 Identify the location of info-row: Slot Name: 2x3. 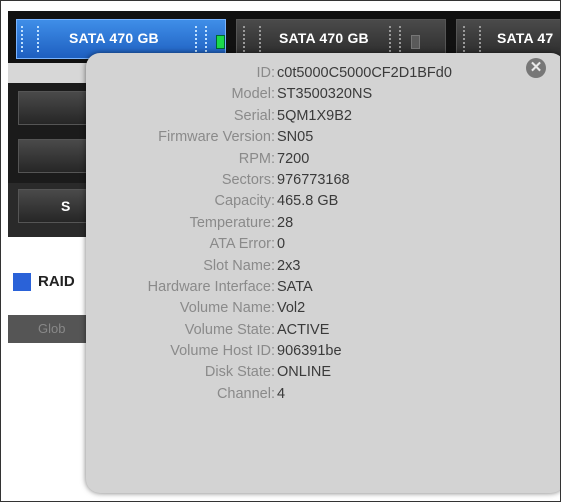
(323, 268).